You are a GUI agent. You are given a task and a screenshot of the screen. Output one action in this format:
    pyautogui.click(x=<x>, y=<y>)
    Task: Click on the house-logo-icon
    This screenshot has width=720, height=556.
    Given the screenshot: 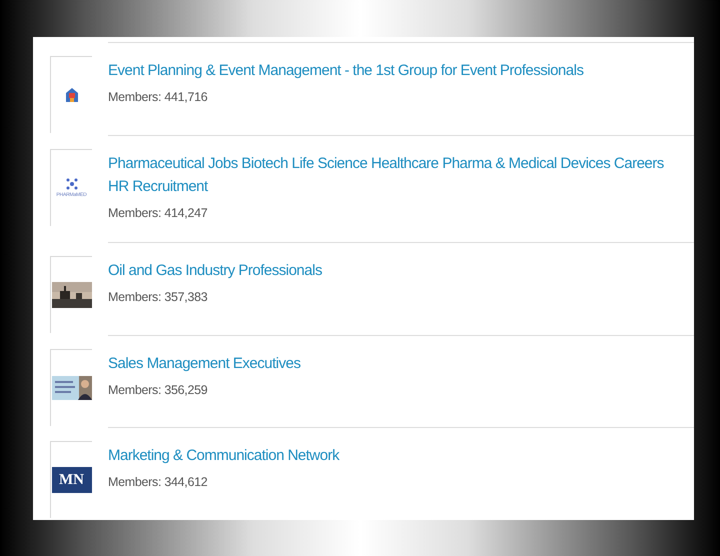 What is the action you would take?
    pyautogui.click(x=71, y=95)
    